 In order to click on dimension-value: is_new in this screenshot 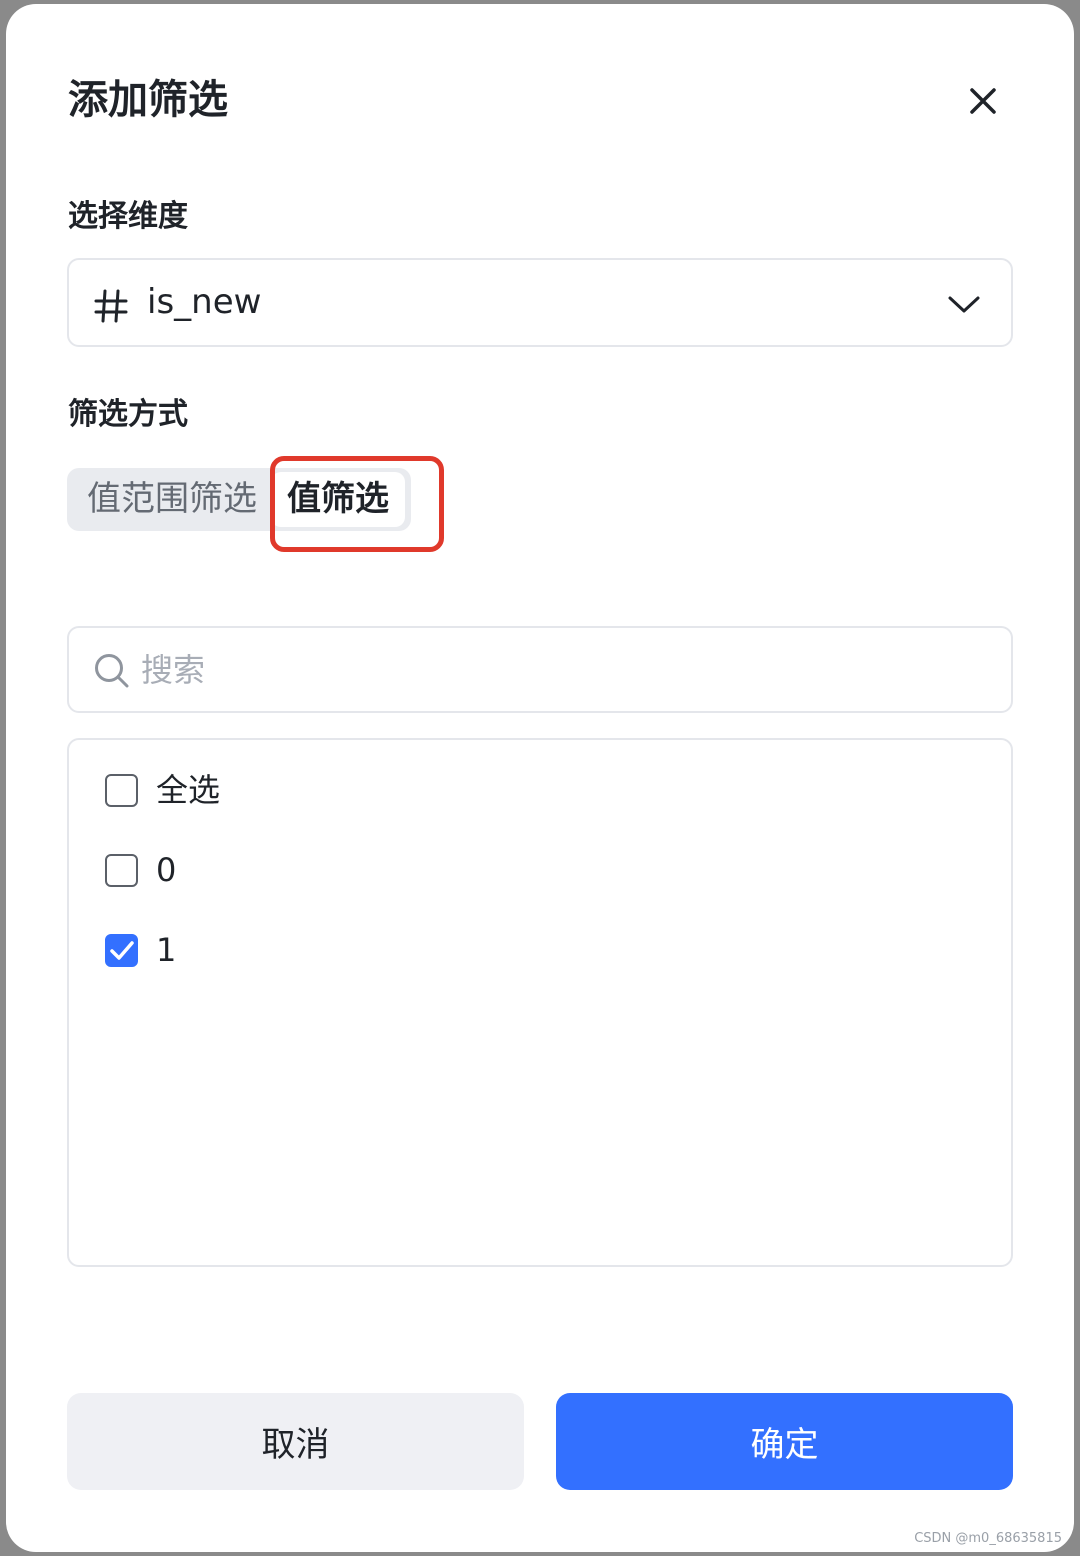, I will do `click(204, 302)`.